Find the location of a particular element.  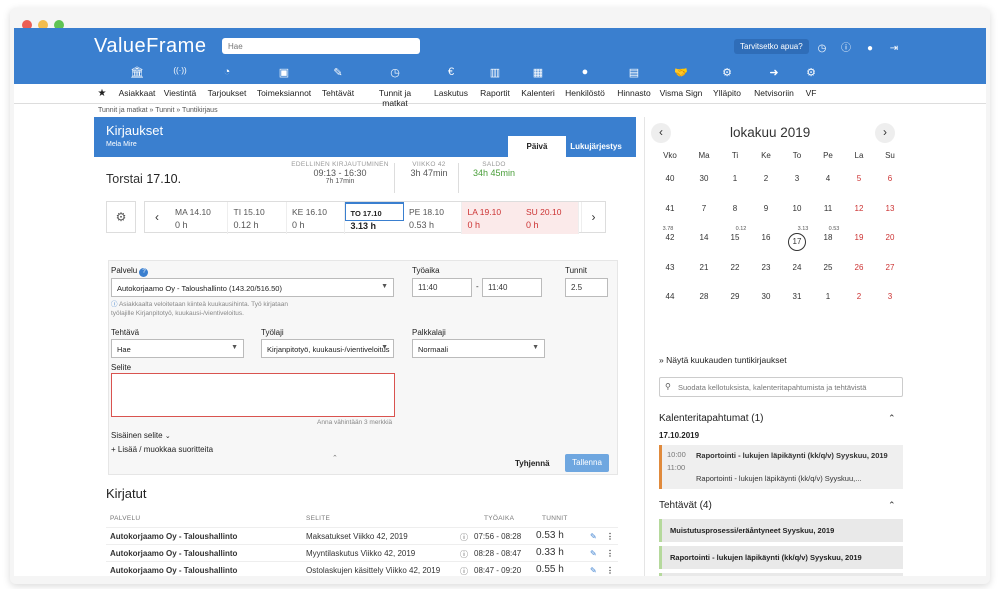

app-logo: ValueFrame is located at coordinates (150, 46).